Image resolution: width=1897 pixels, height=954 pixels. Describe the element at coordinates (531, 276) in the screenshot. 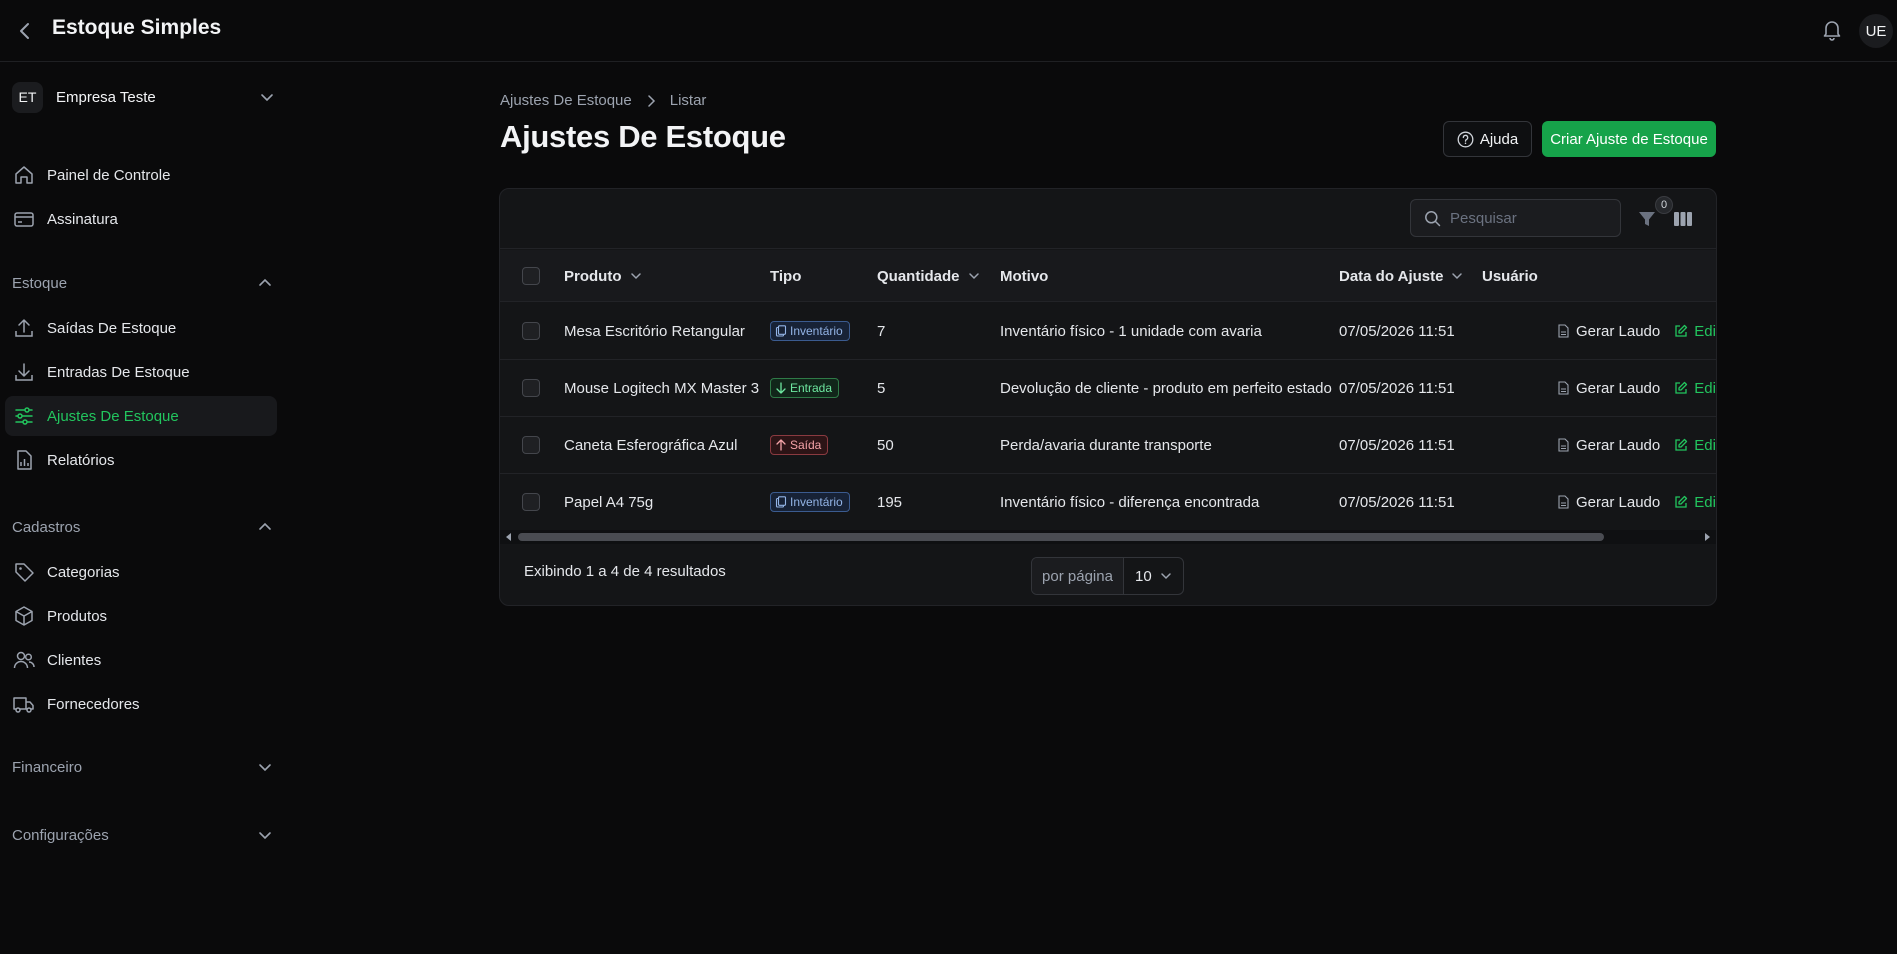

I see `select-all-checkbox` at that location.